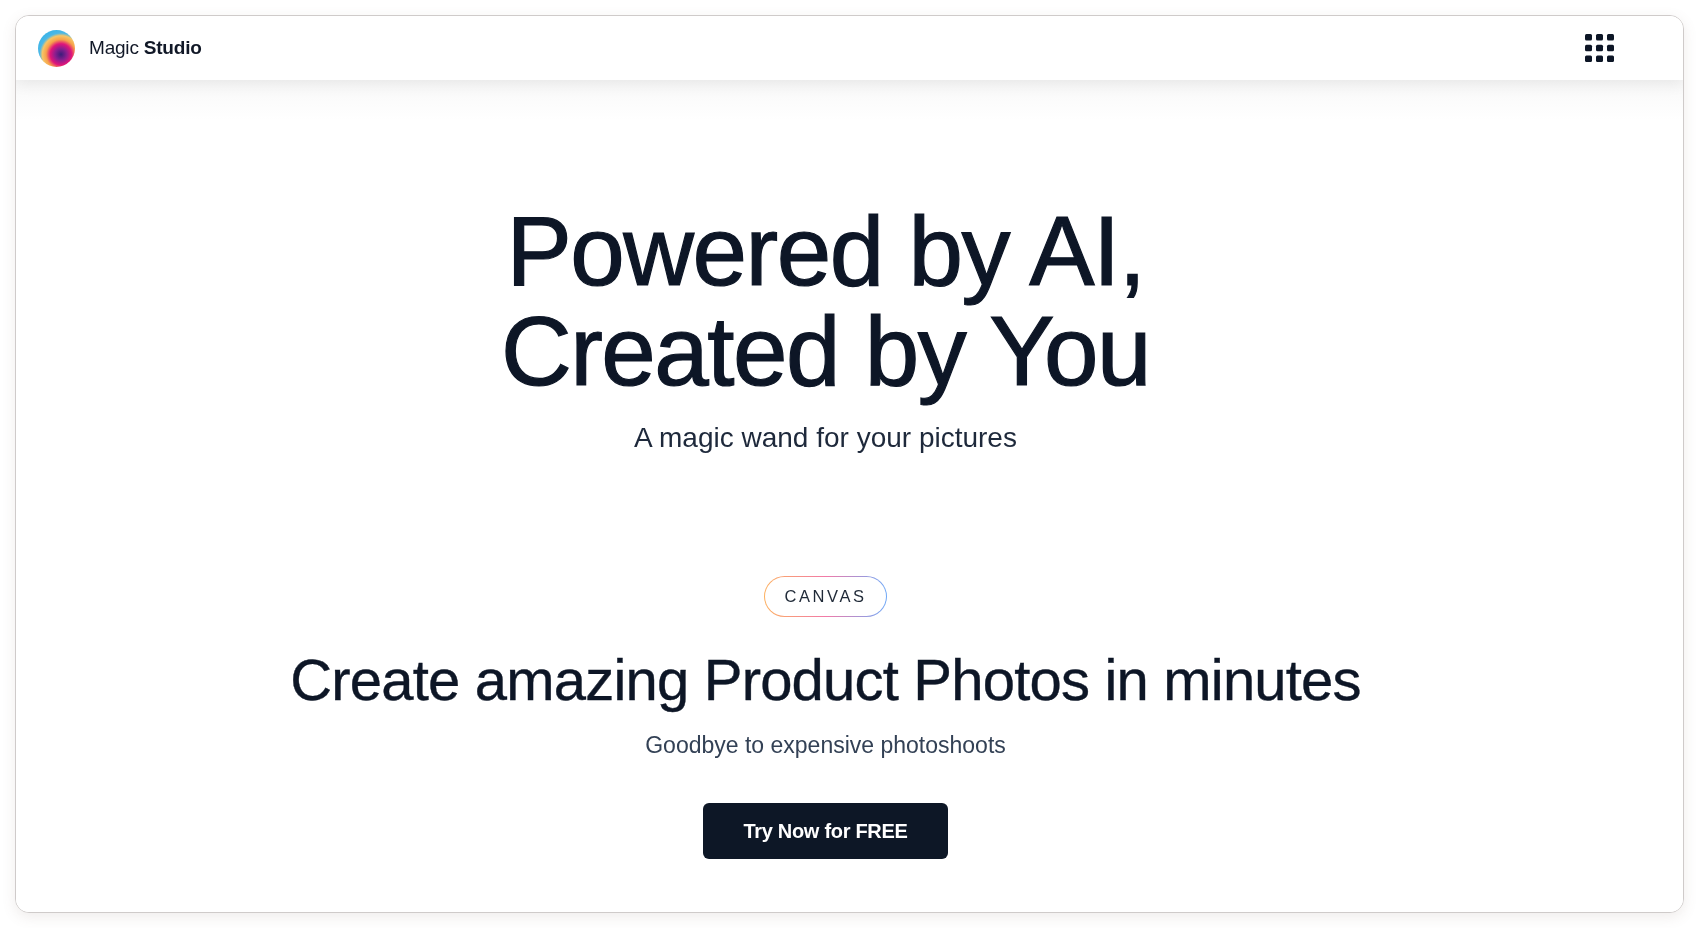 Image resolution: width=1699 pixels, height=930 pixels. Describe the element at coordinates (825, 680) in the screenshot. I see `feature-heading: Create amazing Product Photos in minutes` at that location.